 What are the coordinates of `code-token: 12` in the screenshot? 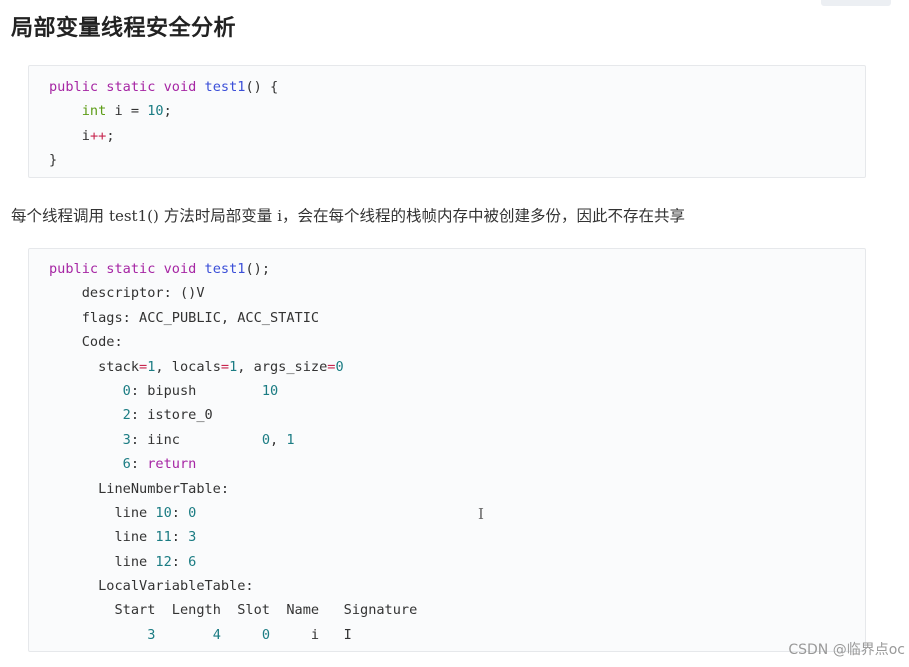 It's located at (163, 561).